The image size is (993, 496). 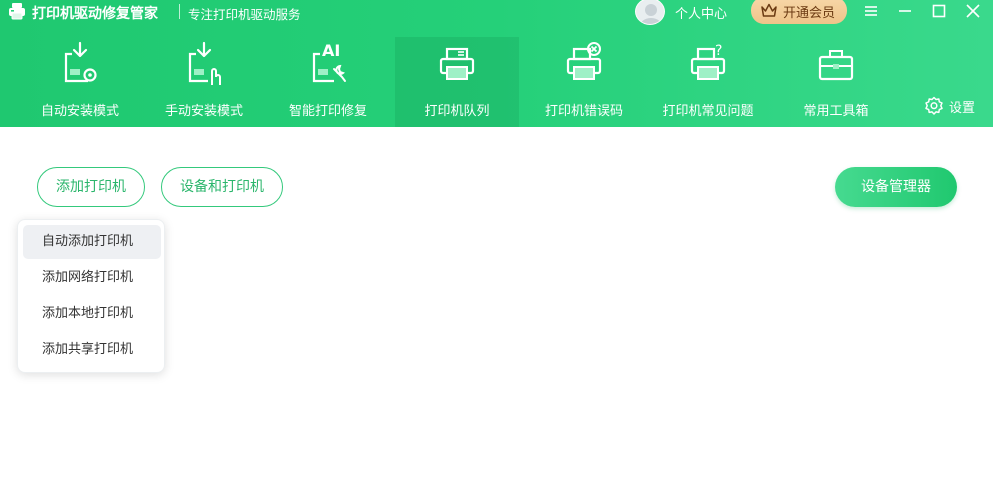 I want to click on svg-text: AI, so click(x=331, y=50).